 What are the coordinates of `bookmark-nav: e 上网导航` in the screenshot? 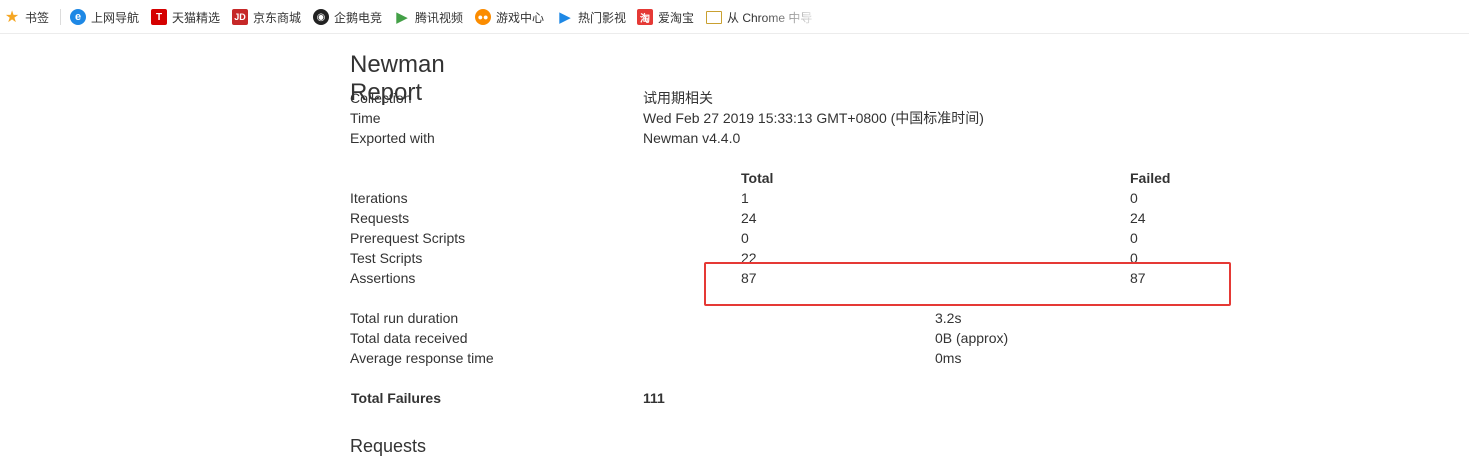 It's located at (104, 17).